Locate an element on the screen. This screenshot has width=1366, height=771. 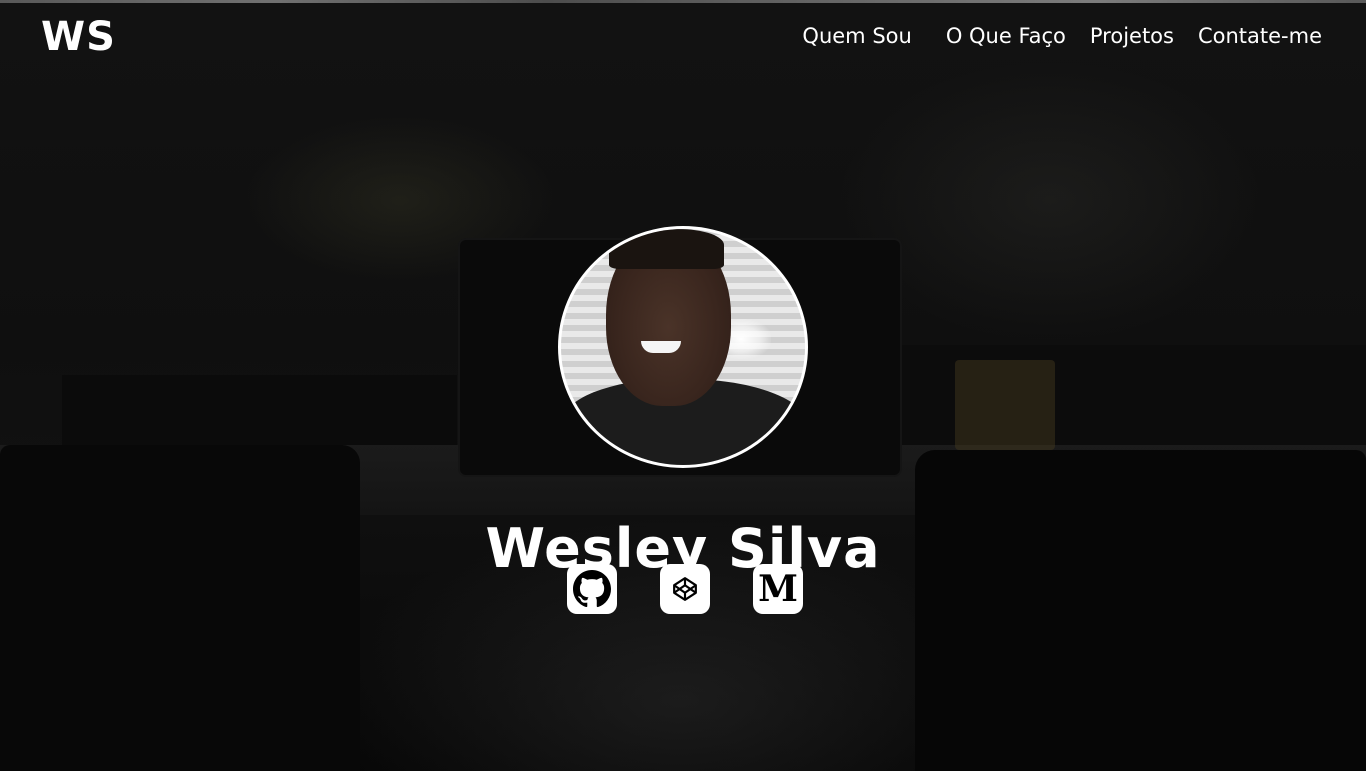
avatar is located at coordinates (683, 347).